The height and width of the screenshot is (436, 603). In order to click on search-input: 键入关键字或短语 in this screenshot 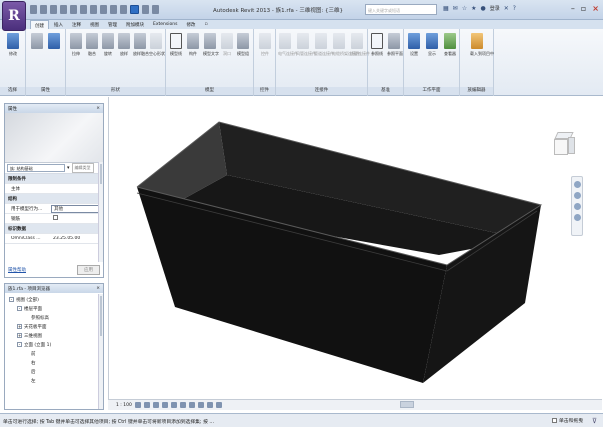, I will do `click(401, 9)`.